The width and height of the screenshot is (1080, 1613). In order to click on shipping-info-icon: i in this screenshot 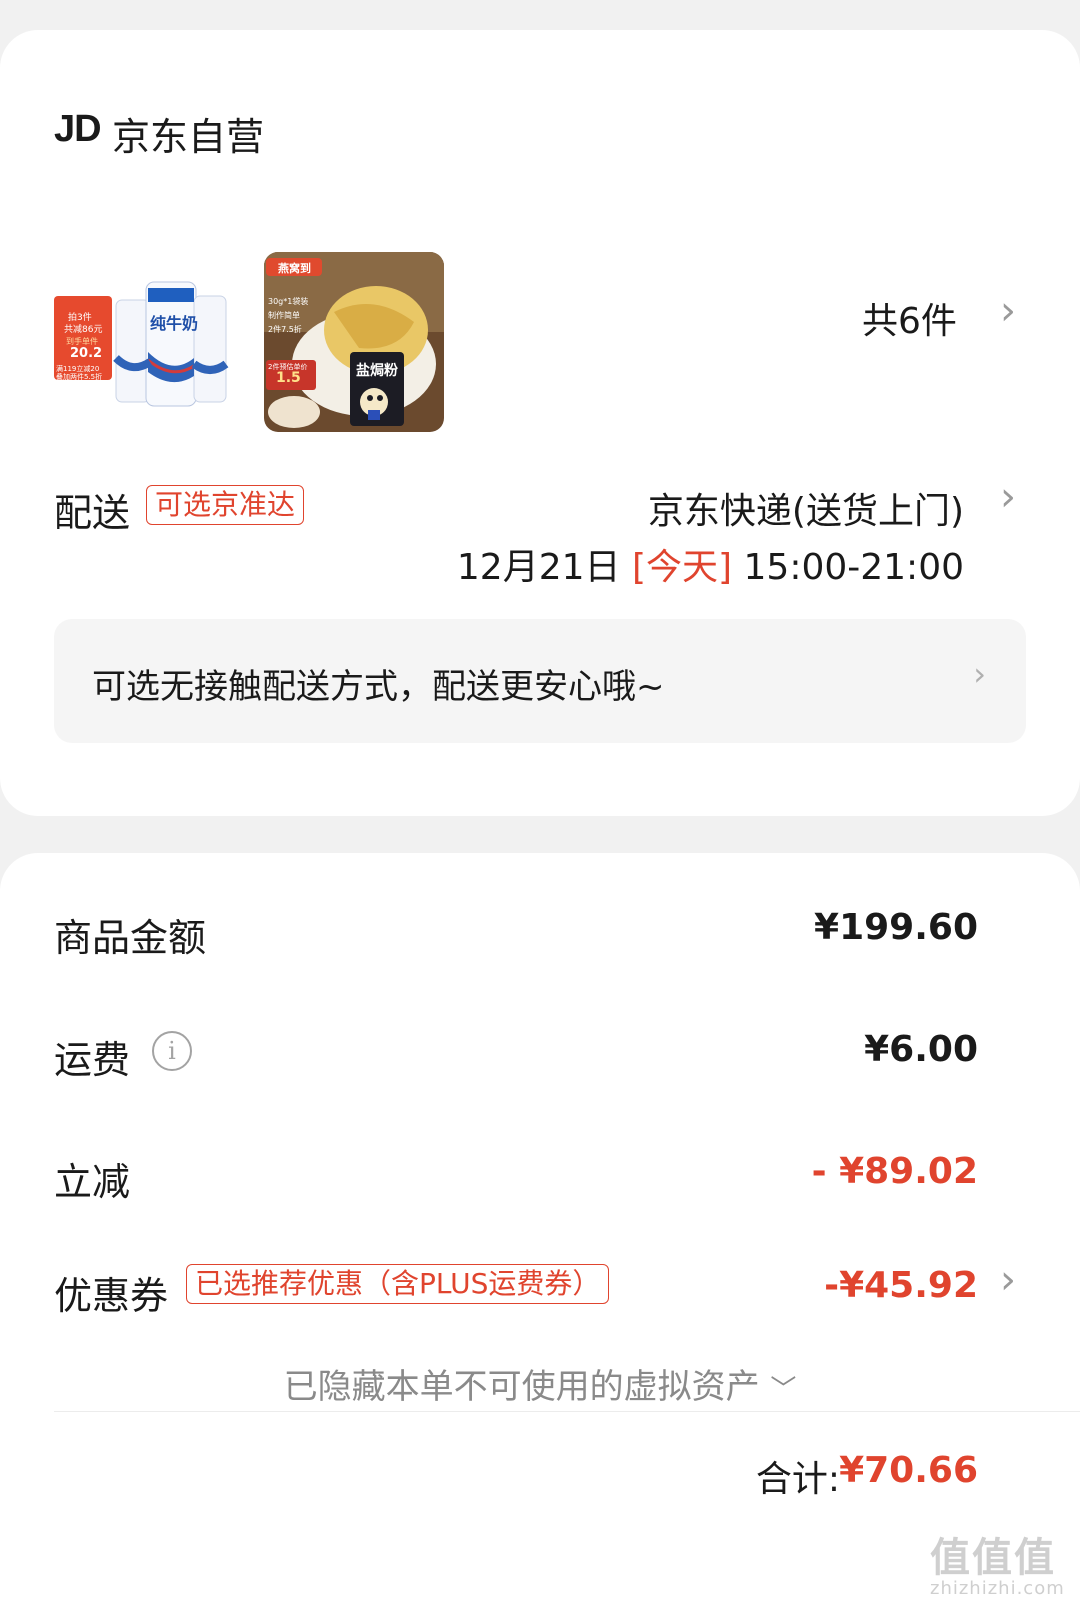, I will do `click(172, 1051)`.